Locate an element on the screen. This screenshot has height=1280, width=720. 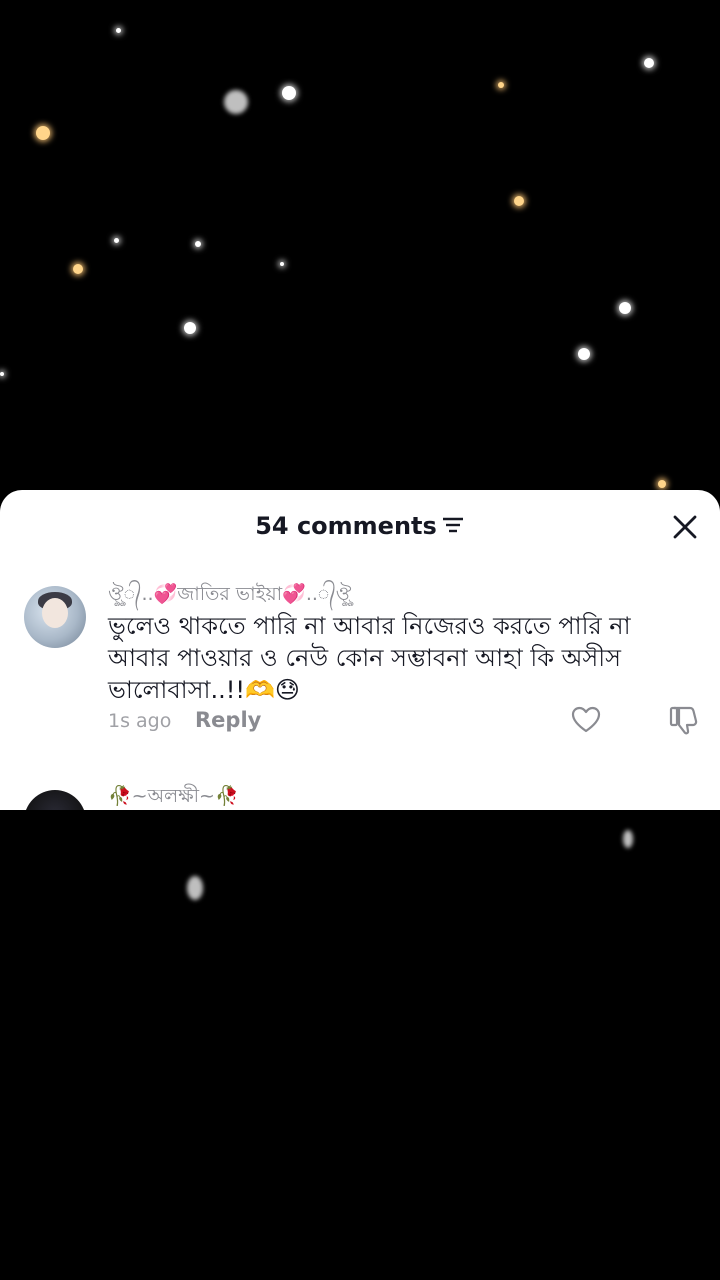
like-button is located at coordinates (586, 720).